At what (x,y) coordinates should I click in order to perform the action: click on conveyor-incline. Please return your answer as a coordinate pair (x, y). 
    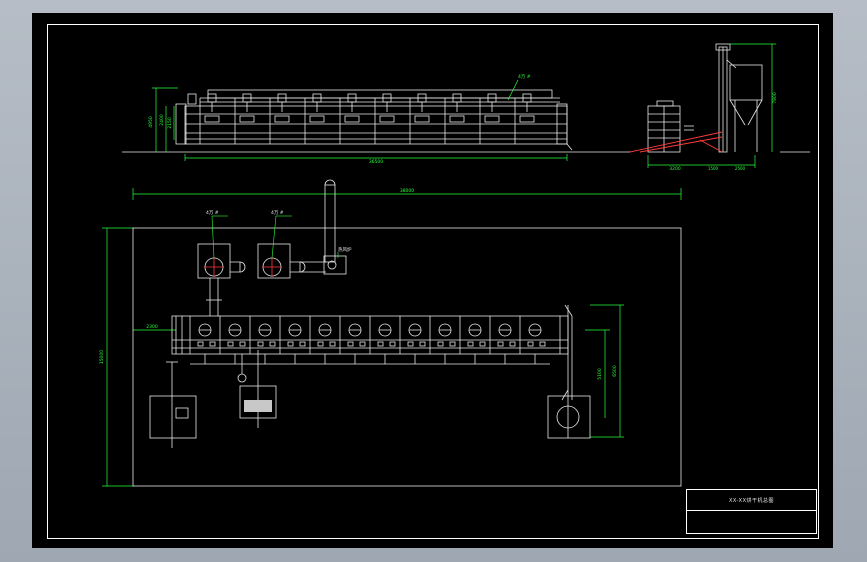
    Looking at the image, I should click on (676, 142).